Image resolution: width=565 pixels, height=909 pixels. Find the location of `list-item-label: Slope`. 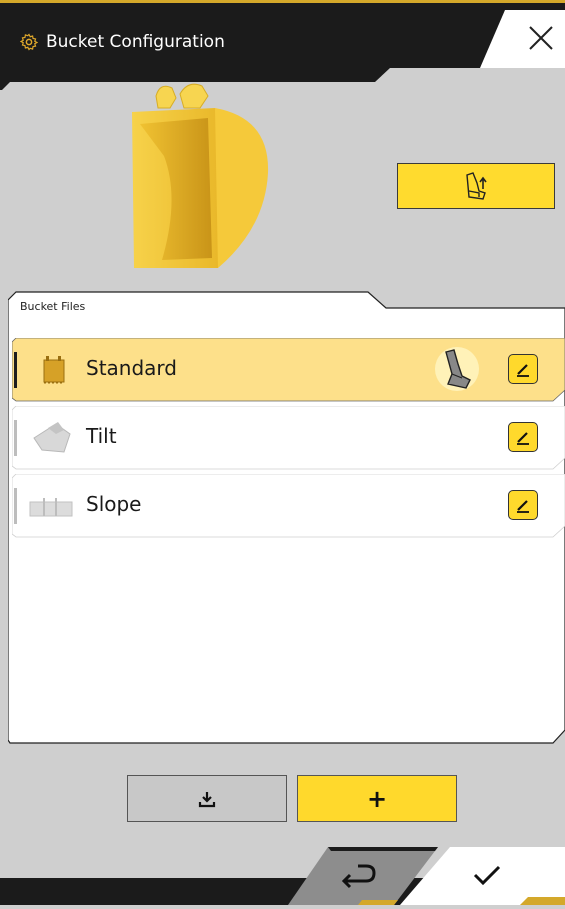

list-item-label: Slope is located at coordinates (114, 504).